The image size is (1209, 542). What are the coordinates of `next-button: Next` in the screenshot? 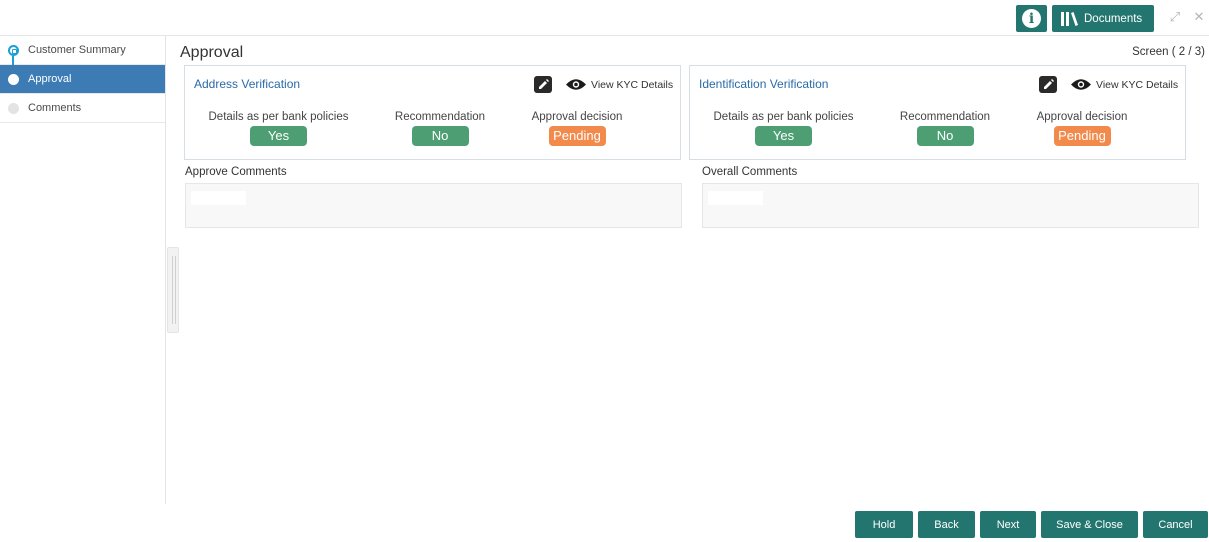 It's located at (1008, 524).